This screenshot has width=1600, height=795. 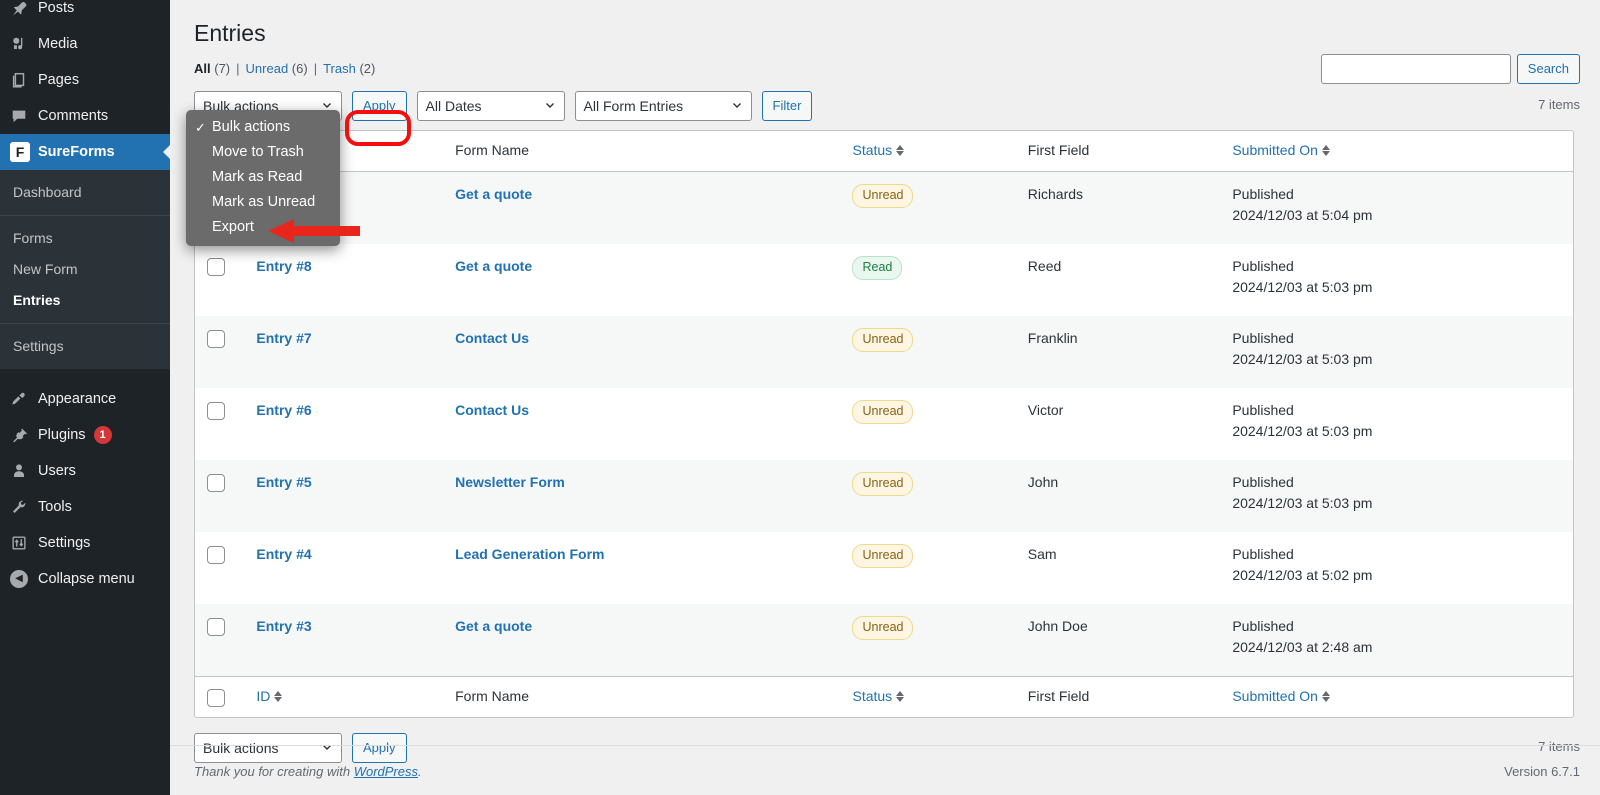 I want to click on items-count-top: 7 items, so click(x=1559, y=104).